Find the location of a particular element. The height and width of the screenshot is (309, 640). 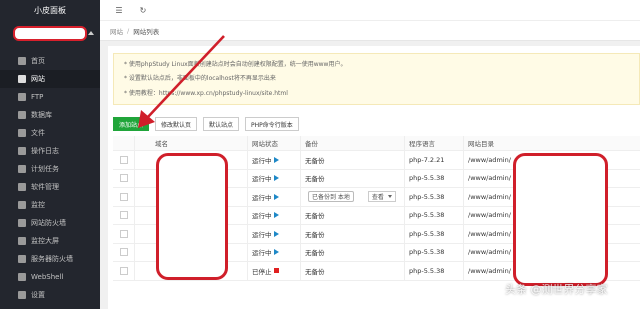

sidebar-item-label: 网站防火墙 is located at coordinates (48, 223).